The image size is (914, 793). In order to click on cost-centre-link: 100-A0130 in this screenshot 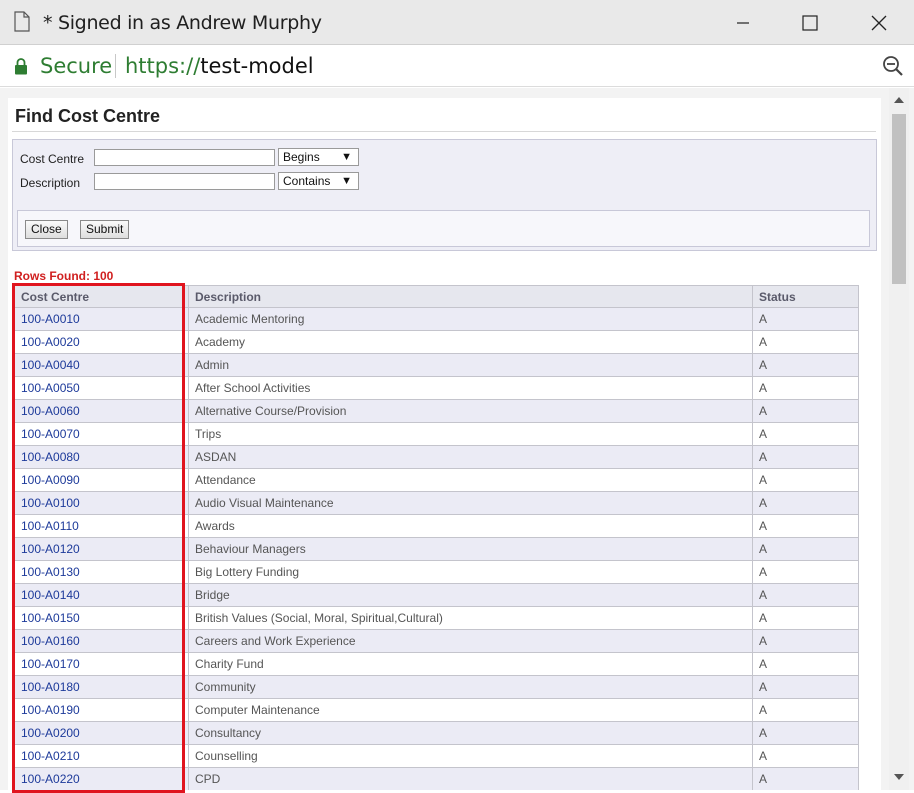, I will do `click(50, 572)`.